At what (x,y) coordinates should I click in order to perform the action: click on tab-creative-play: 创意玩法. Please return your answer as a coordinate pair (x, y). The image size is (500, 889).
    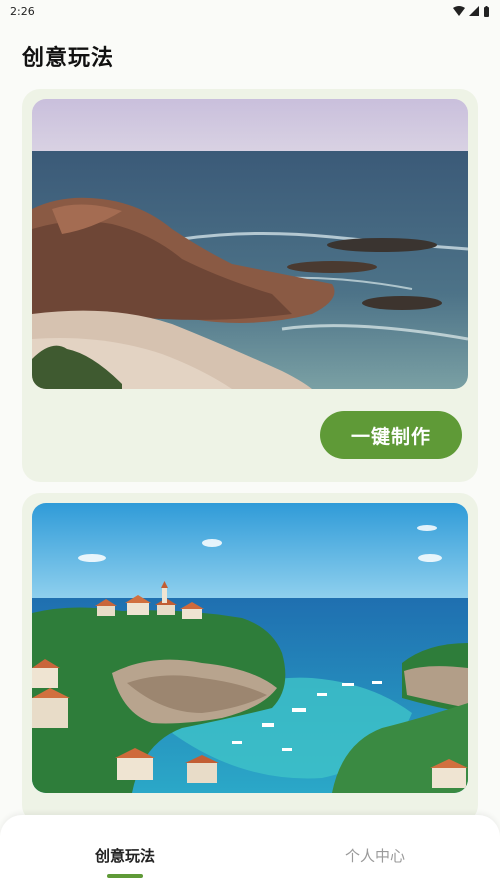
    Looking at the image, I should click on (125, 852).